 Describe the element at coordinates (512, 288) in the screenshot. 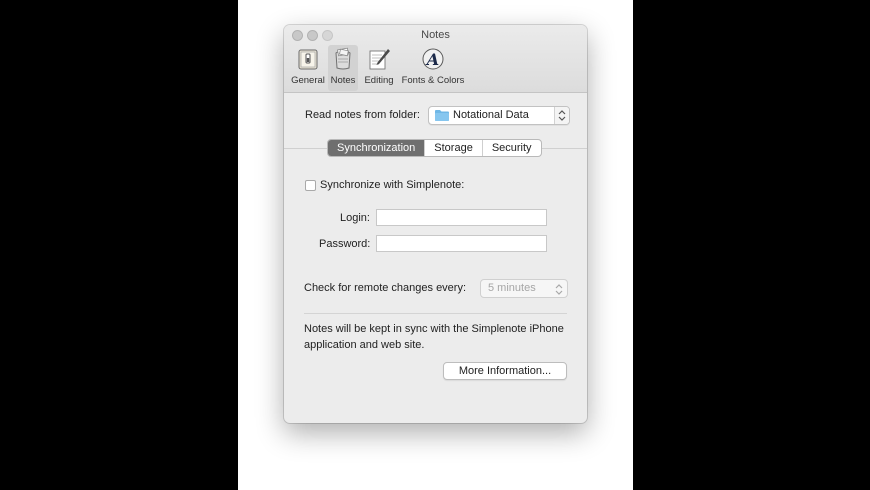

I see `check-interval-value: 5 minutes` at that location.